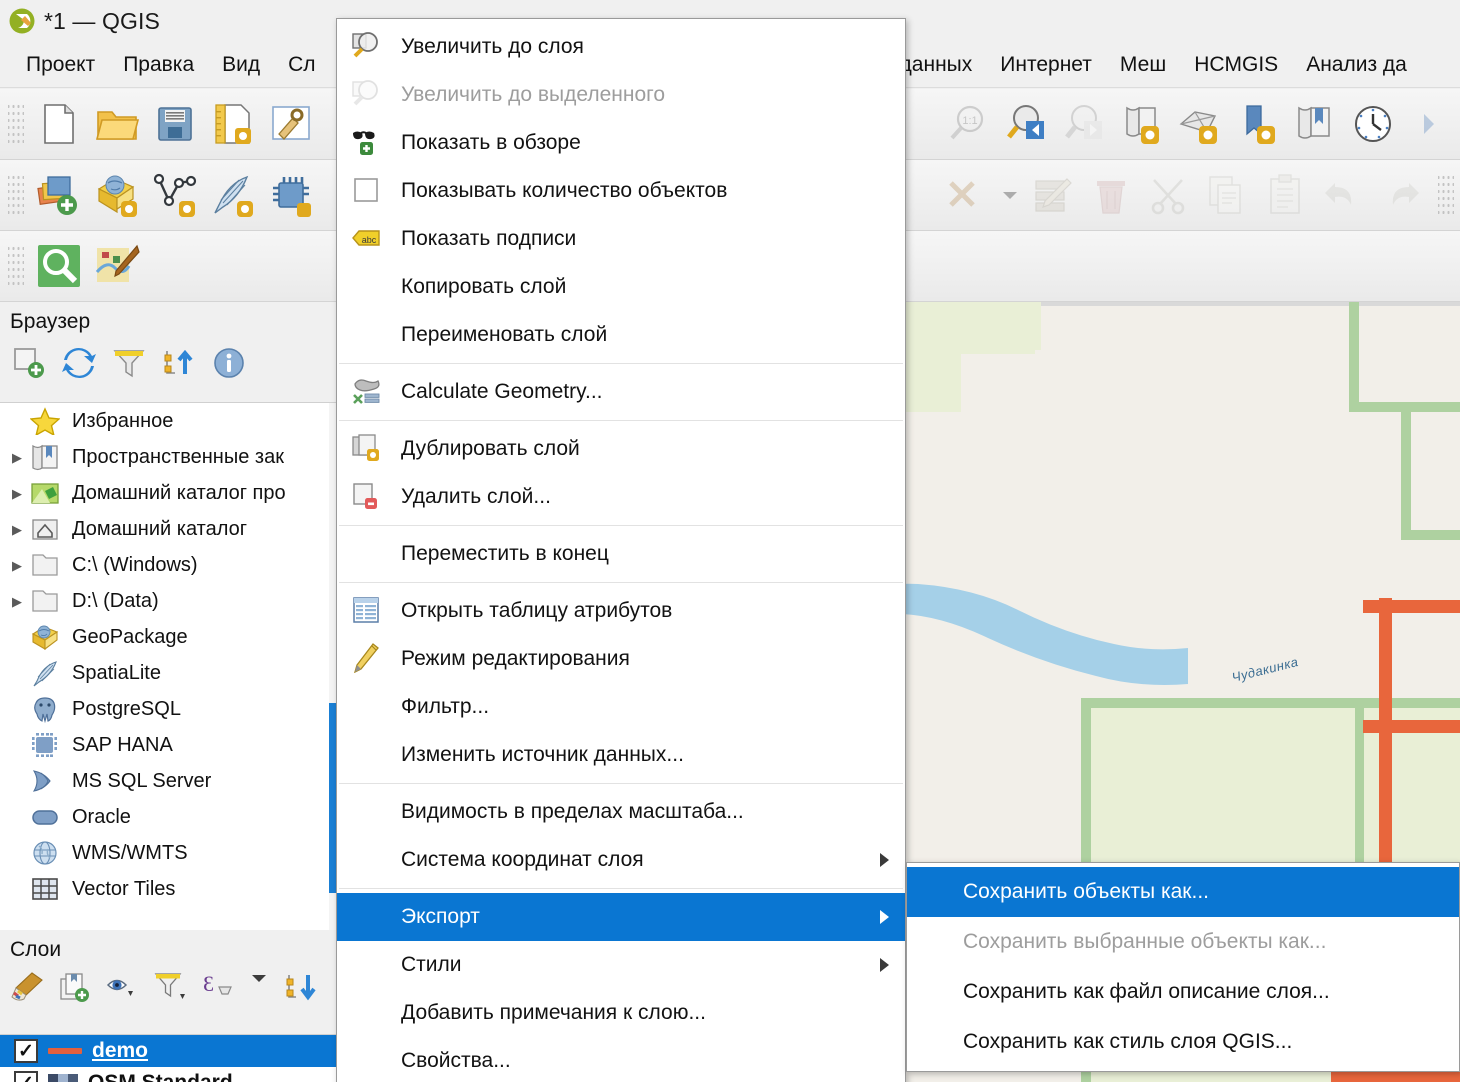 This screenshot has height=1082, width=1460. I want to click on delete-icon, so click(1111, 195).